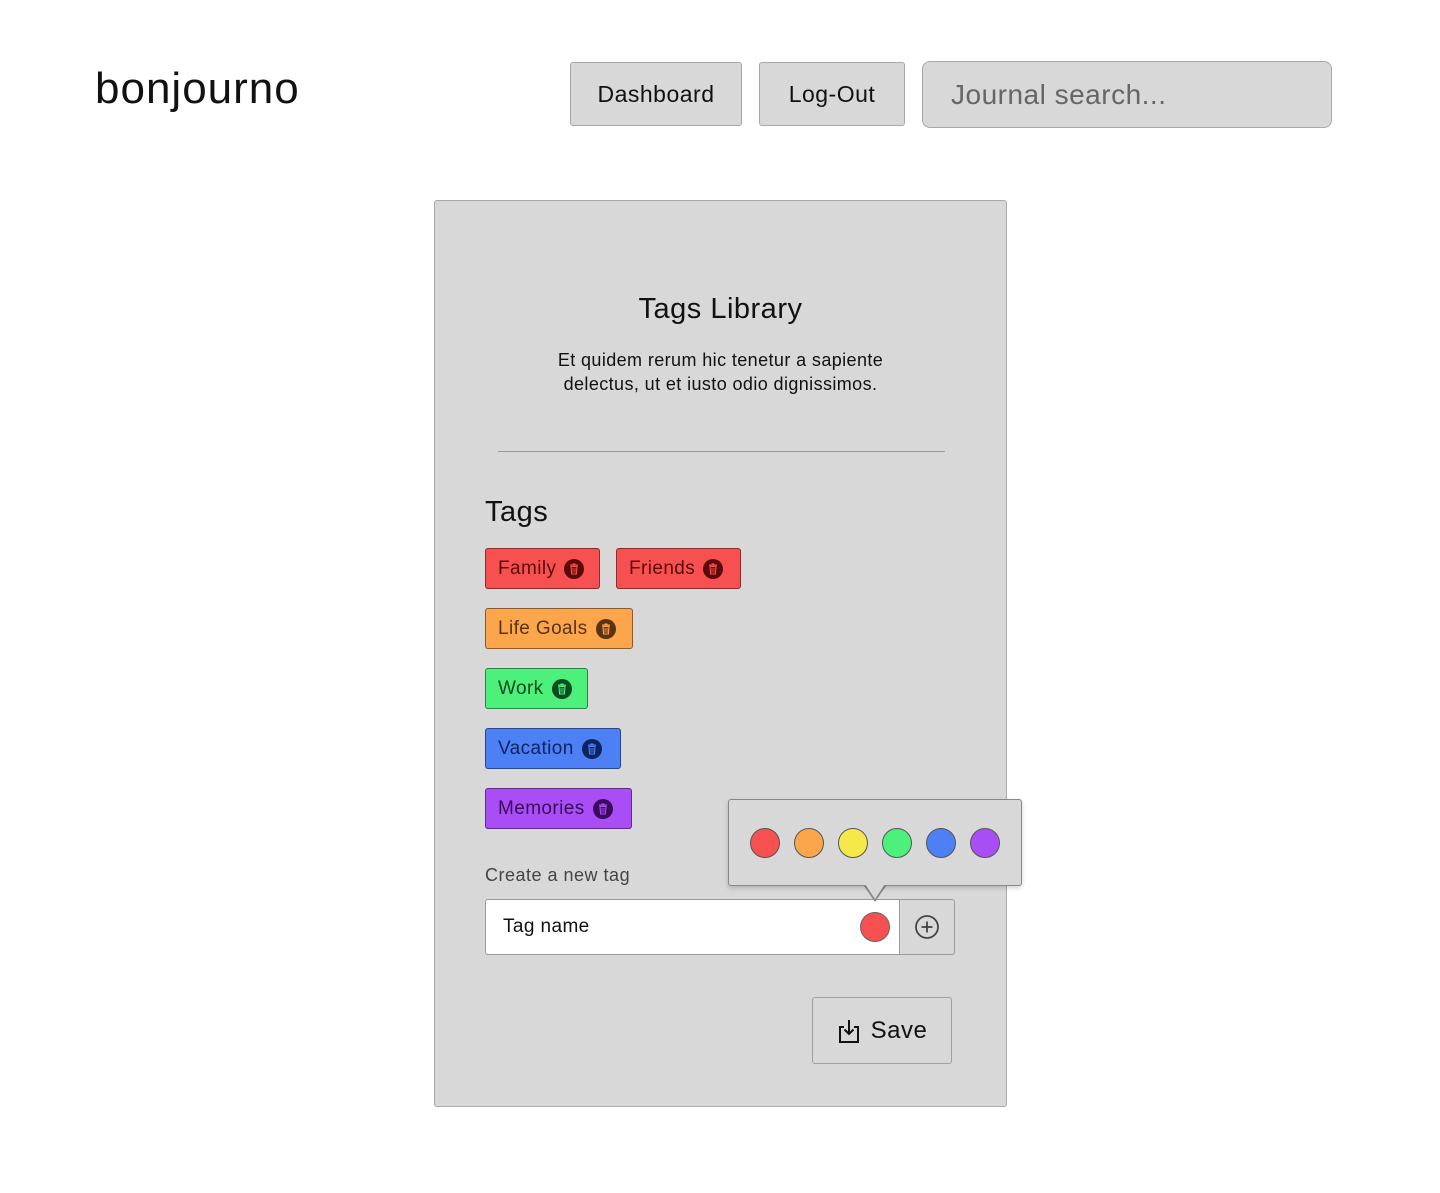 The width and height of the screenshot is (1440, 1193). I want to click on tags-heading: Tags, so click(517, 512).